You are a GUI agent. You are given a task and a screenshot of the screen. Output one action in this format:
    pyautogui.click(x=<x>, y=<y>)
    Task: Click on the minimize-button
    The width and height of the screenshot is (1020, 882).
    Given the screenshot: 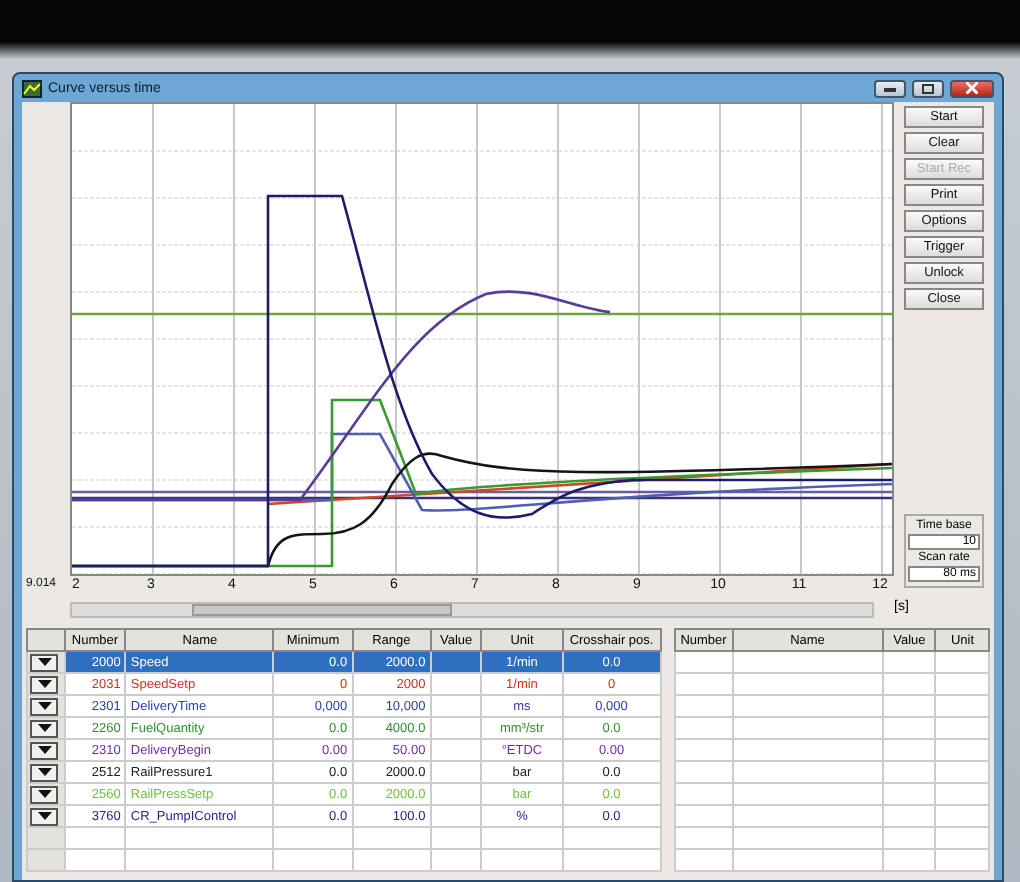 What is the action you would take?
    pyautogui.click(x=890, y=88)
    